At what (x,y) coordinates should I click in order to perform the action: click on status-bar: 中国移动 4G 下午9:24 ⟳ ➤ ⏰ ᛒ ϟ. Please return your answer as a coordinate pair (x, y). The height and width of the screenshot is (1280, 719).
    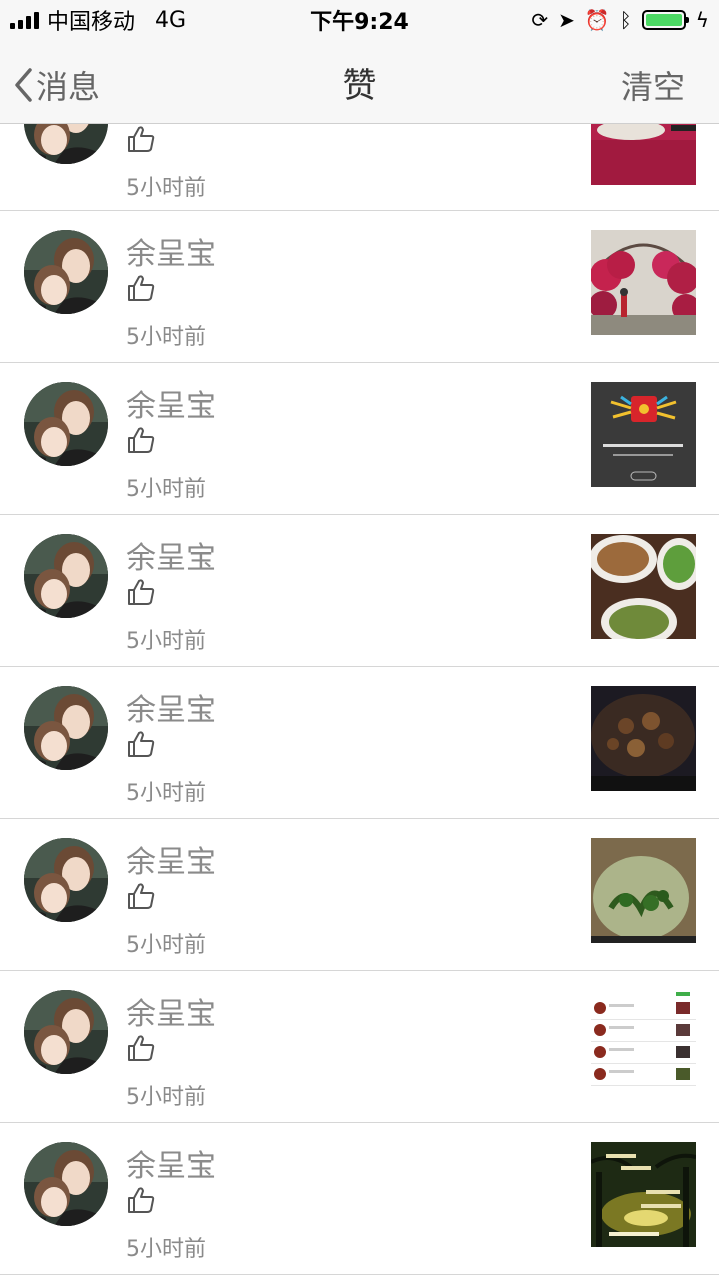
    Looking at the image, I should click on (359, 20).